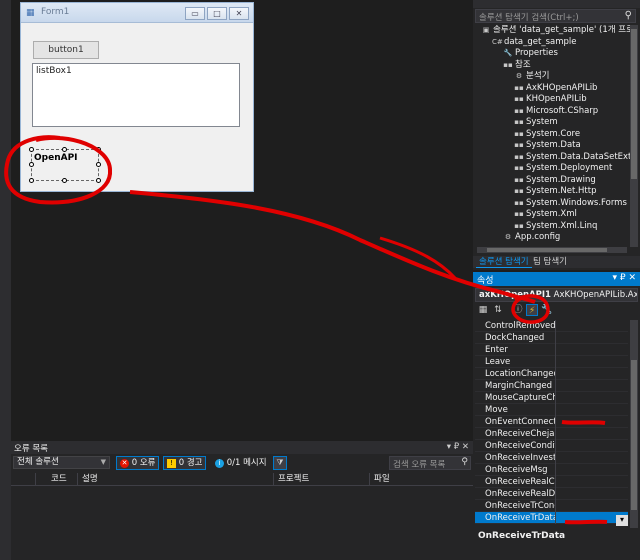  What do you see at coordinates (553, 77) in the screenshot?
I see `tree-item: ⚙ 분석기` at bounding box center [553, 77].